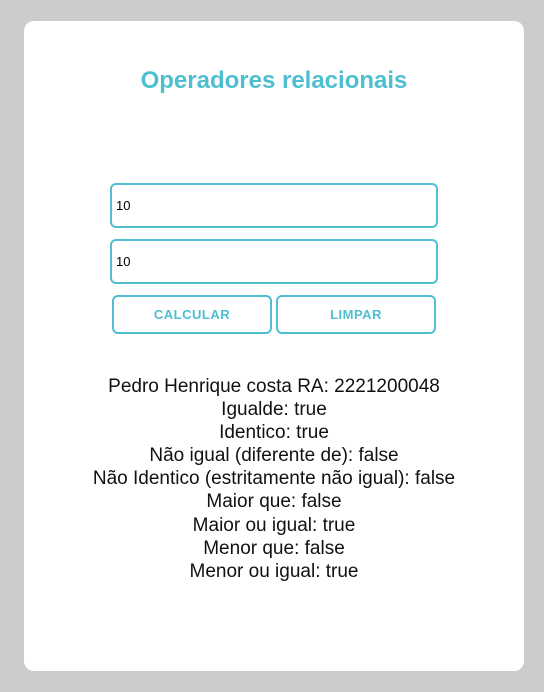 The image size is (544, 692). What do you see at coordinates (274, 571) in the screenshot?
I see `result-less-equal: Menor ou igual: true` at bounding box center [274, 571].